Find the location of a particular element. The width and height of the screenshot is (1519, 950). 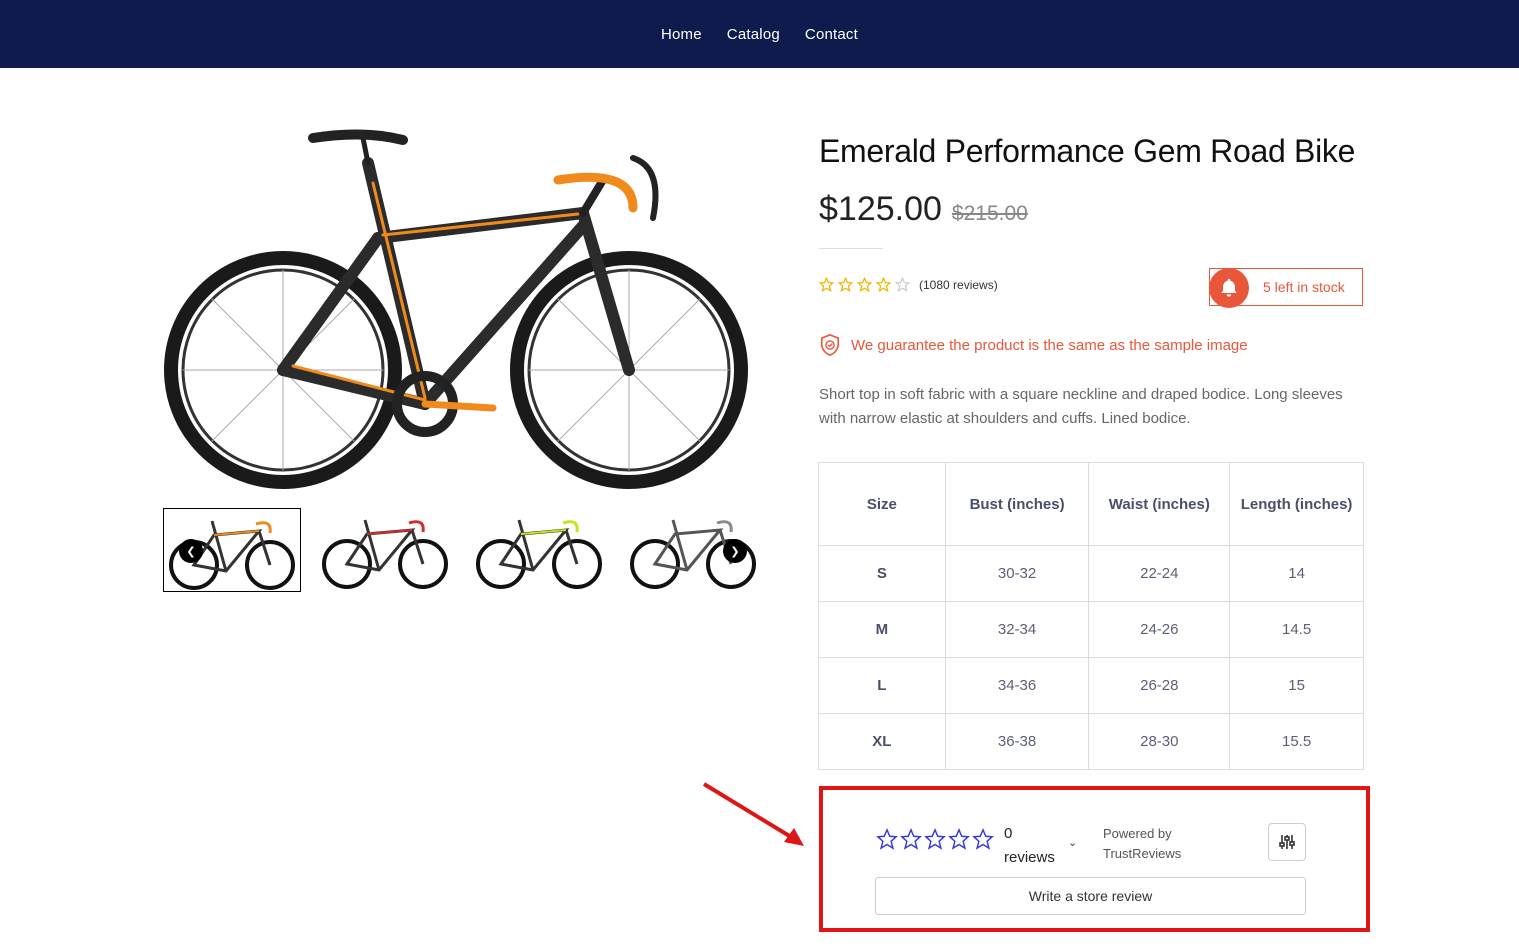

header-bust: Bust (inches) is located at coordinates (1017, 504).